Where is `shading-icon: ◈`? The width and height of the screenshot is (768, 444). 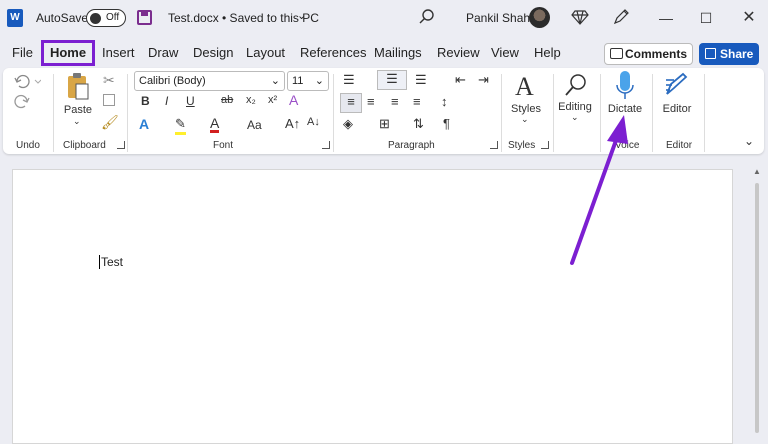 shading-icon: ◈ is located at coordinates (348, 124).